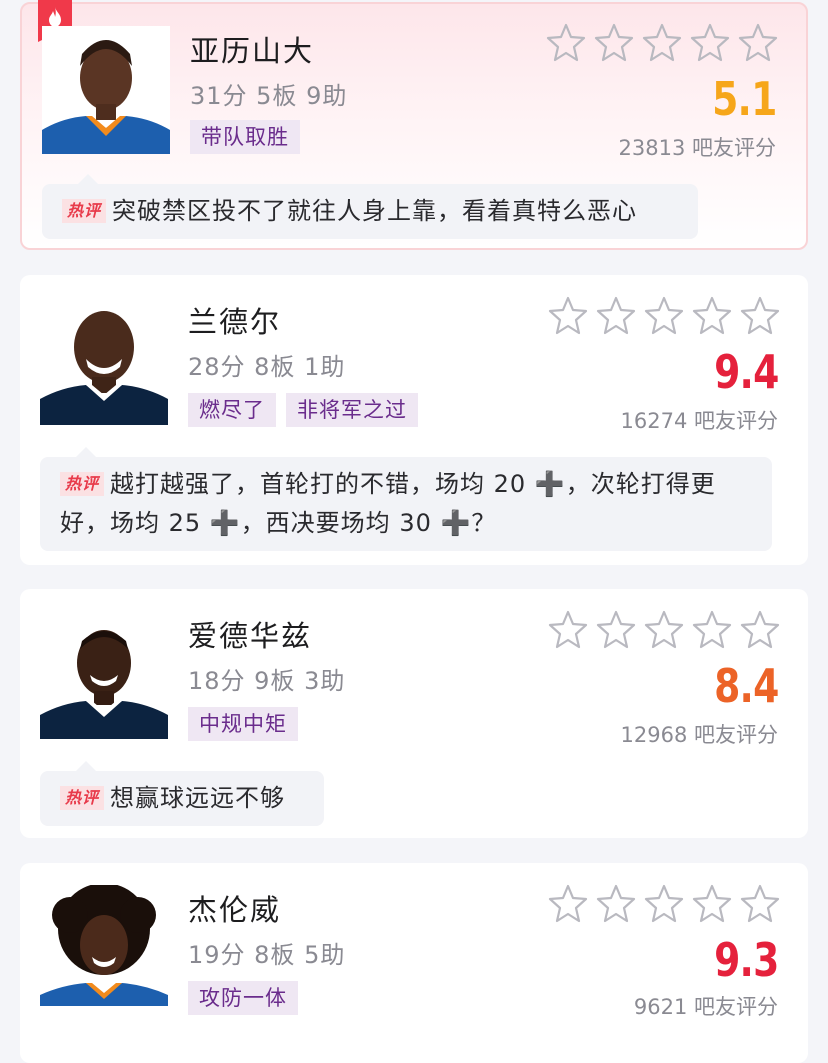  What do you see at coordinates (55, 17) in the screenshot?
I see `fire-icon` at bounding box center [55, 17].